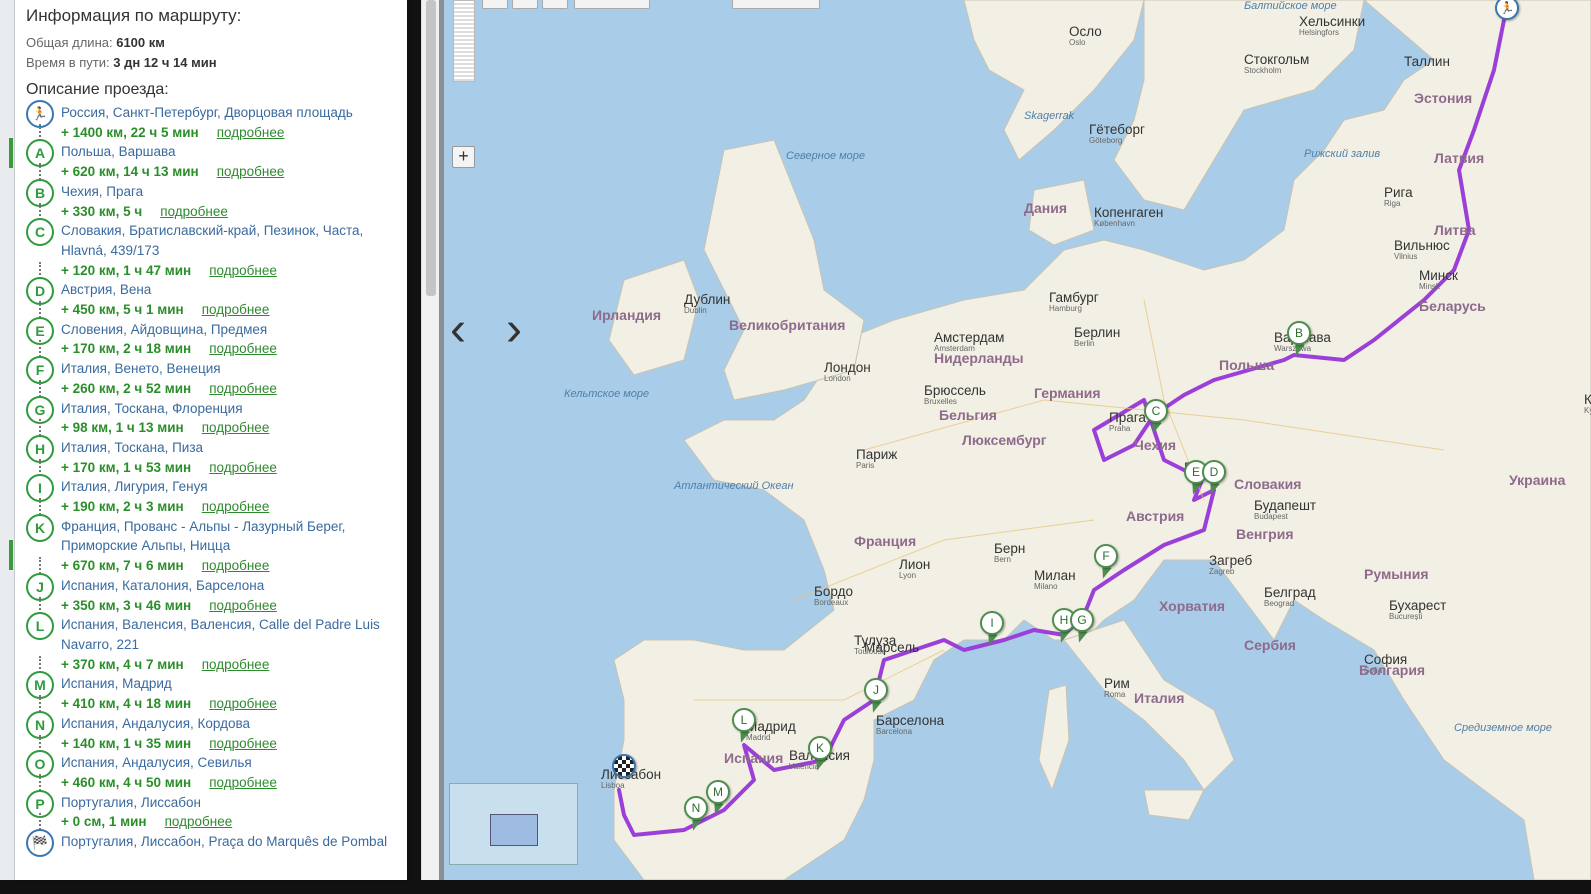  What do you see at coordinates (121, 62) in the screenshot?
I see `travel-time: Время в пути: 3 дн 12 ч 14 мин` at bounding box center [121, 62].